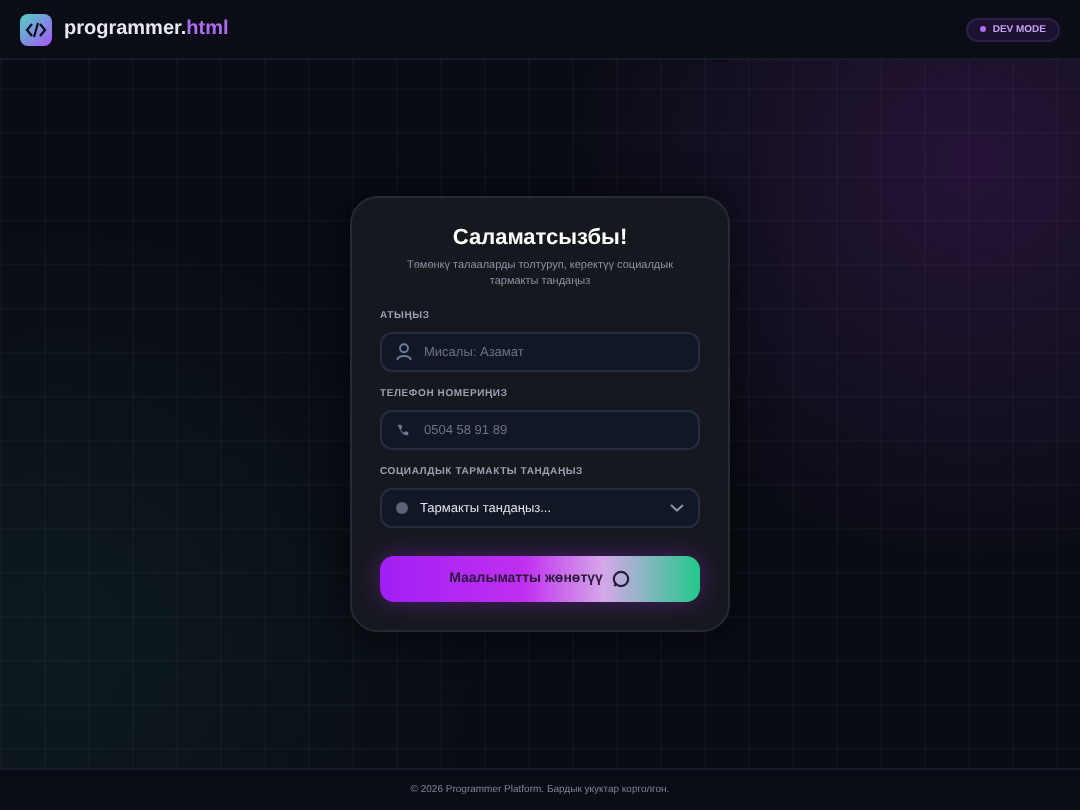 This screenshot has height=810, width=1080. Describe the element at coordinates (146, 29) in the screenshot. I see `site-name: programmer.html` at that location.